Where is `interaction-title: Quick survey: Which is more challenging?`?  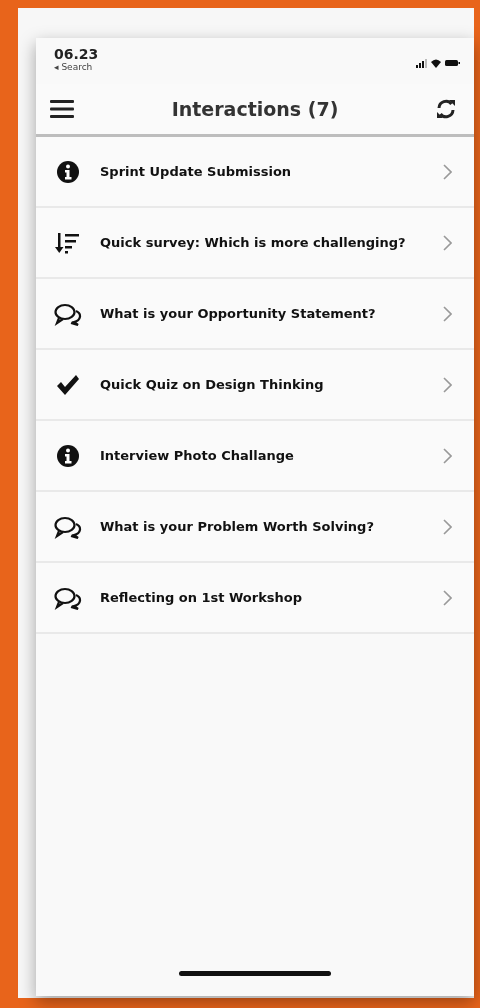
interaction-title: Quick survey: Which is more challenging? is located at coordinates (253, 242).